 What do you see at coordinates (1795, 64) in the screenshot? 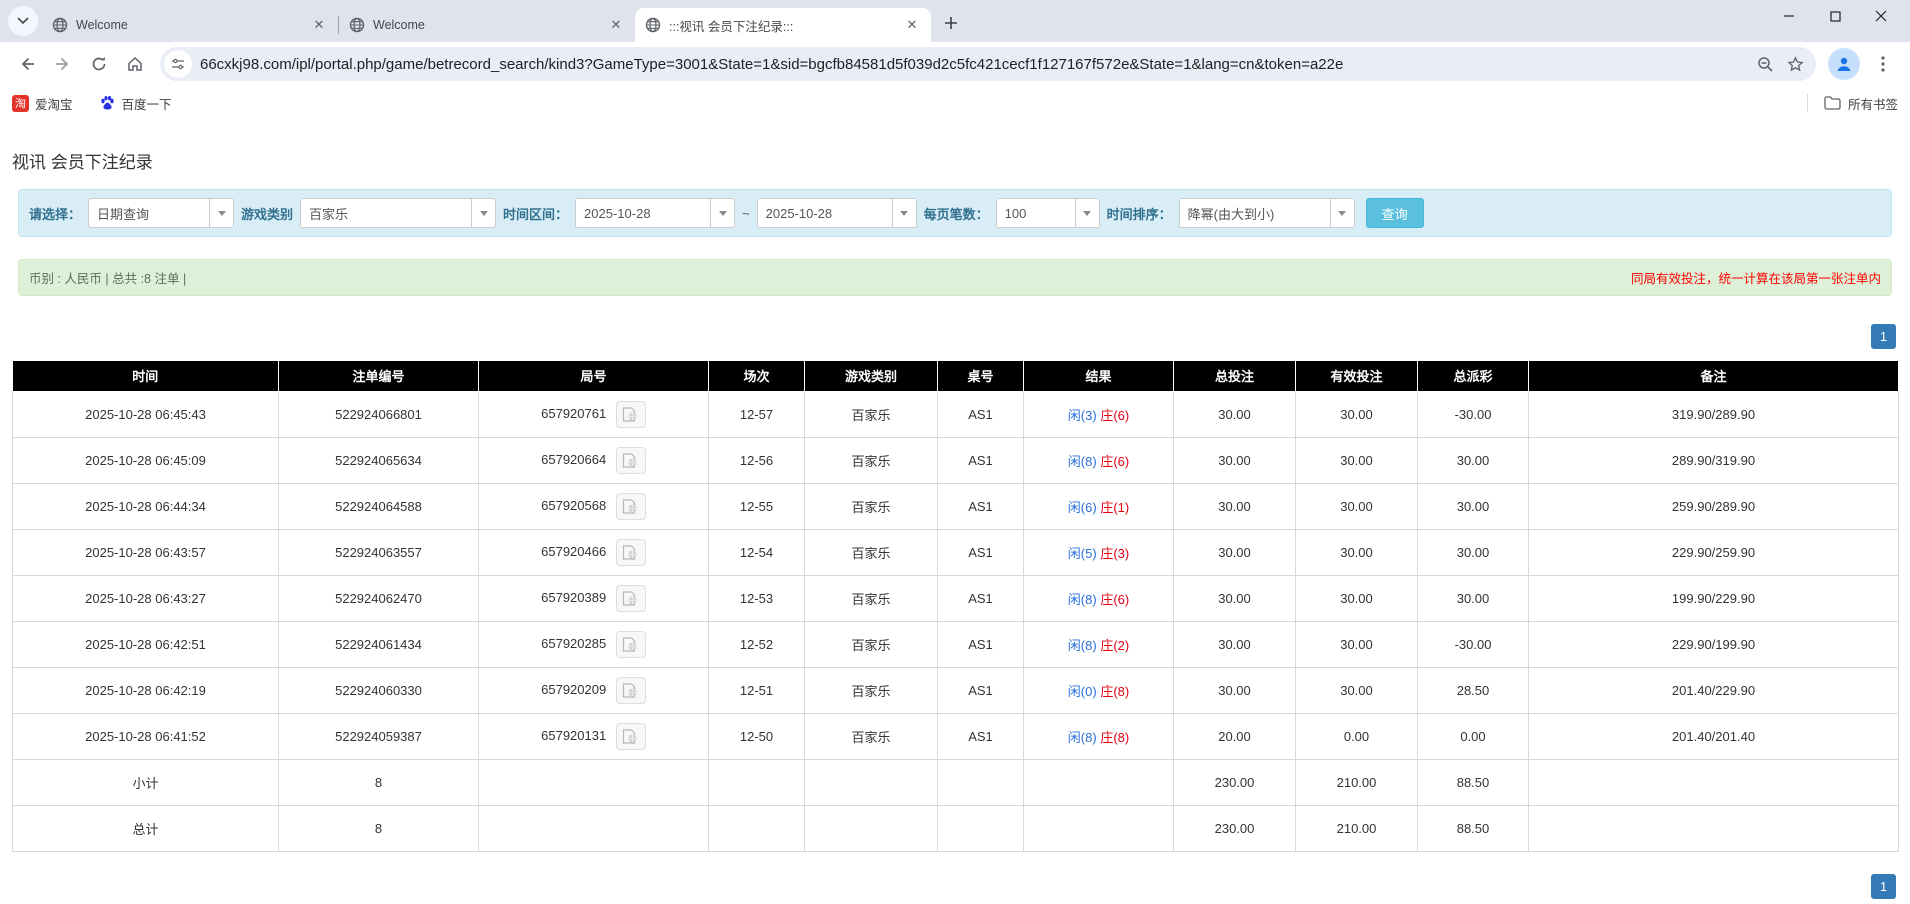
I see `bookmark-star-button` at bounding box center [1795, 64].